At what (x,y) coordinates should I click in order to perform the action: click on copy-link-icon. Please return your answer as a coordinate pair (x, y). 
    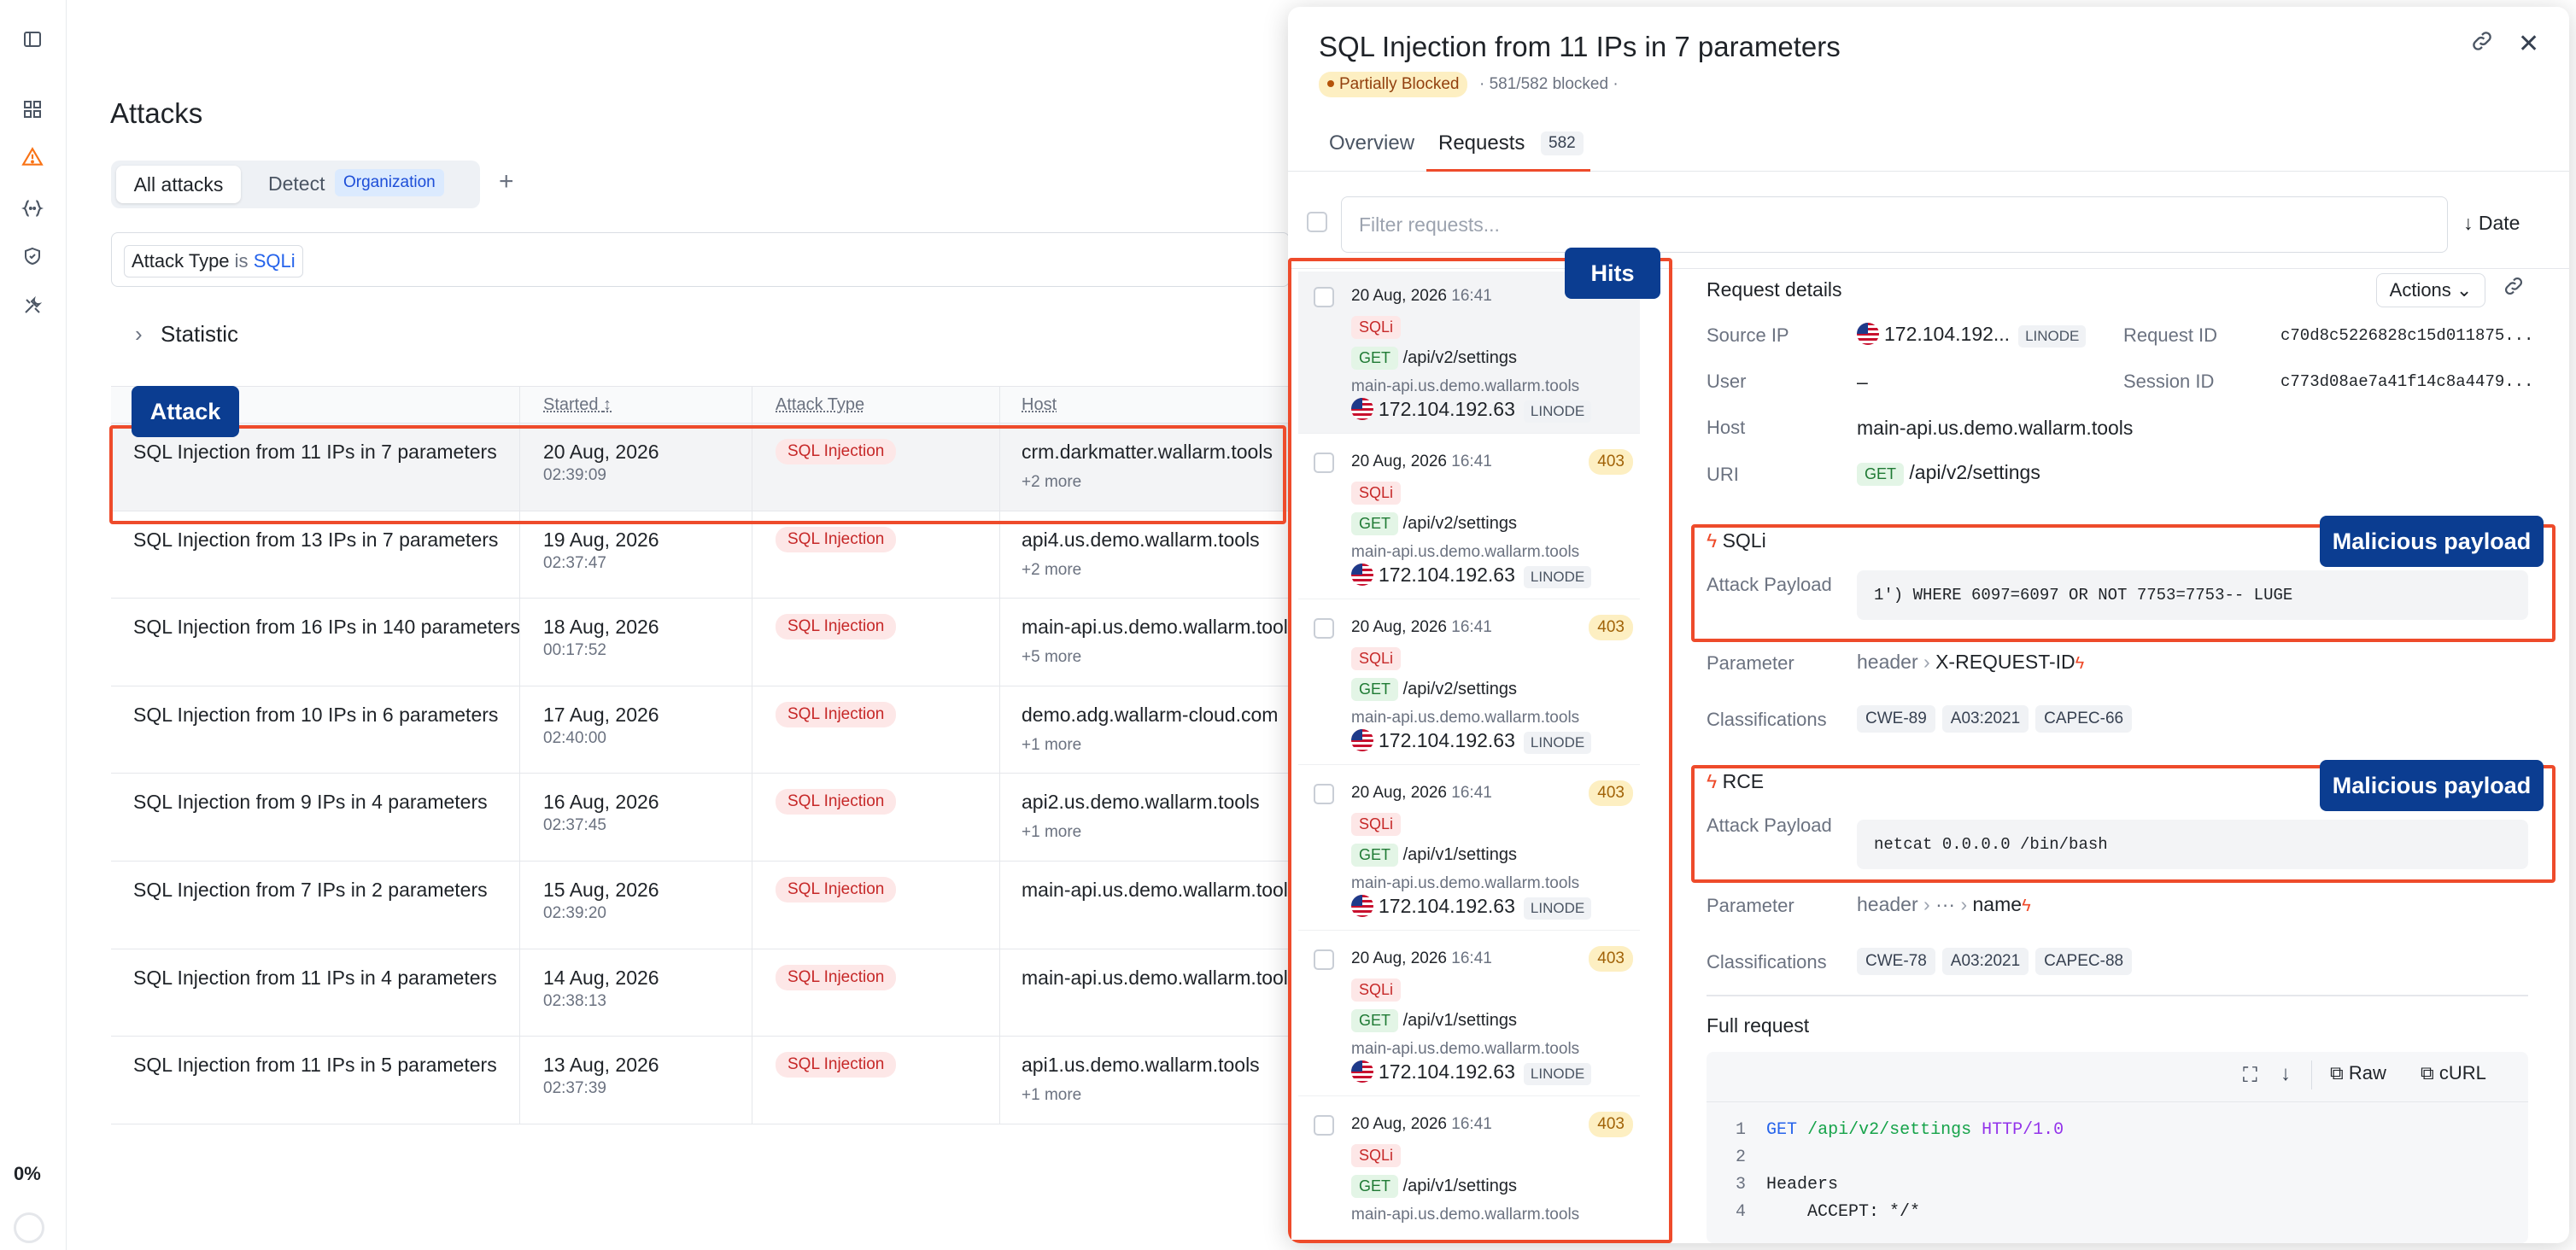
    Looking at the image, I should click on (2514, 288).